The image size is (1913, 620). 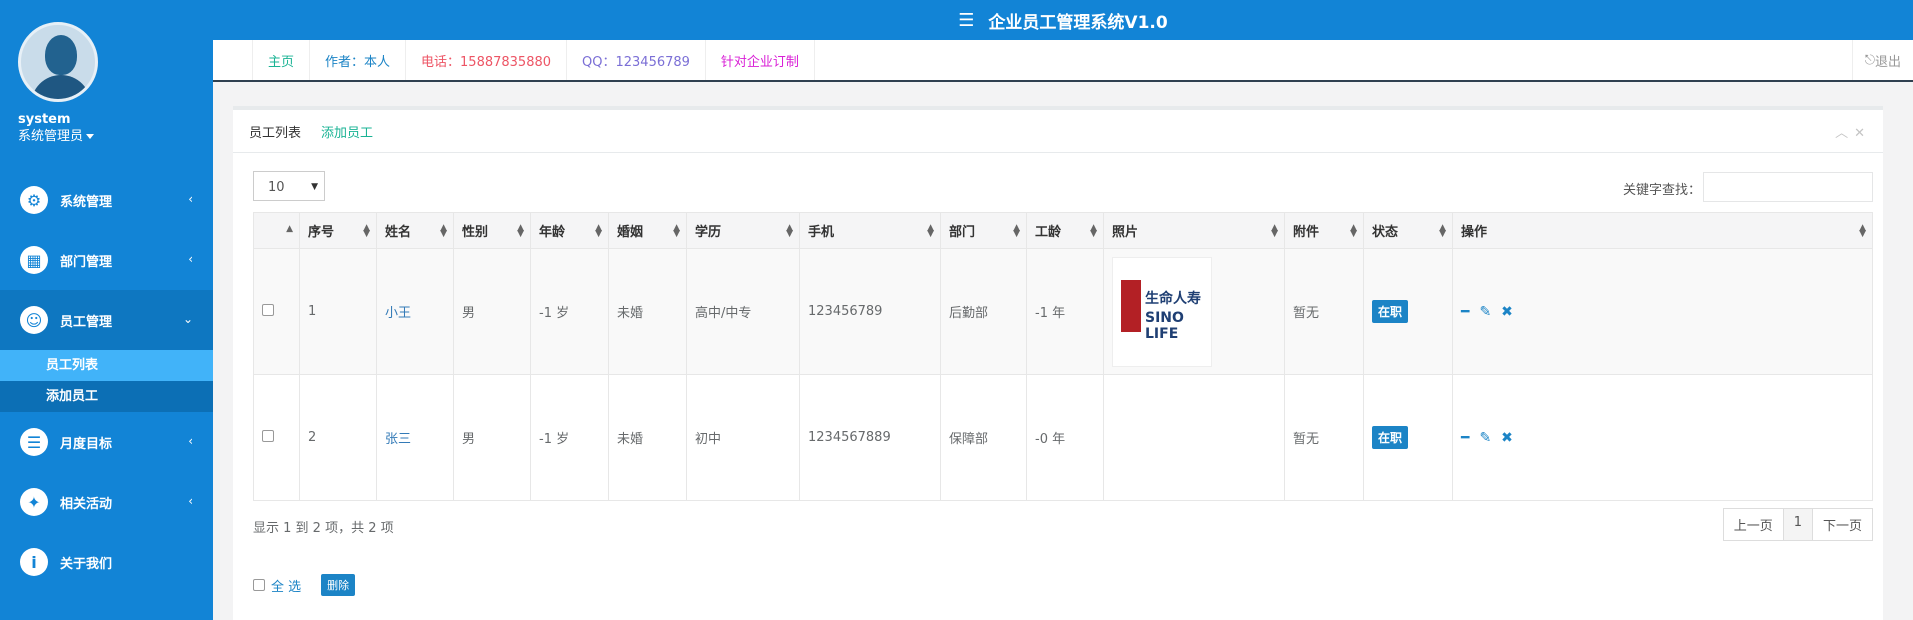 I want to click on right-gutter, so click(x=1898, y=351).